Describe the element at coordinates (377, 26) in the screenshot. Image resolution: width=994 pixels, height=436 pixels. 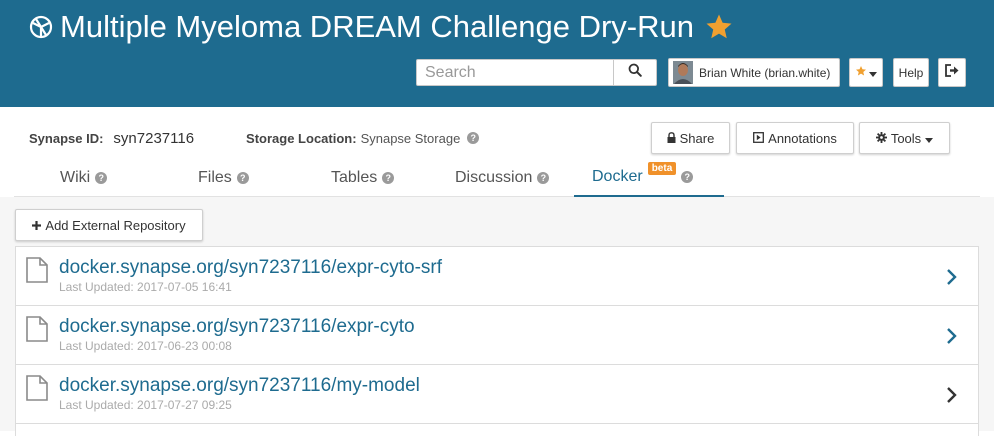
I see `project-title: Multiple Myeloma DREAM Challenge Dry-Run` at that location.